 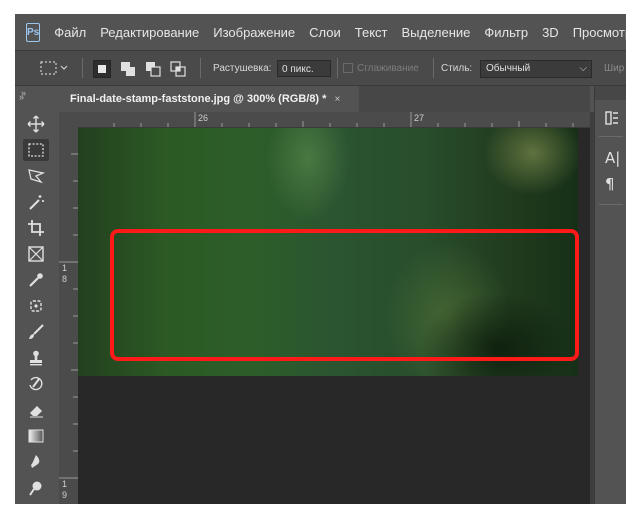 I want to click on menu-edit: Редактирование, so click(x=149, y=32).